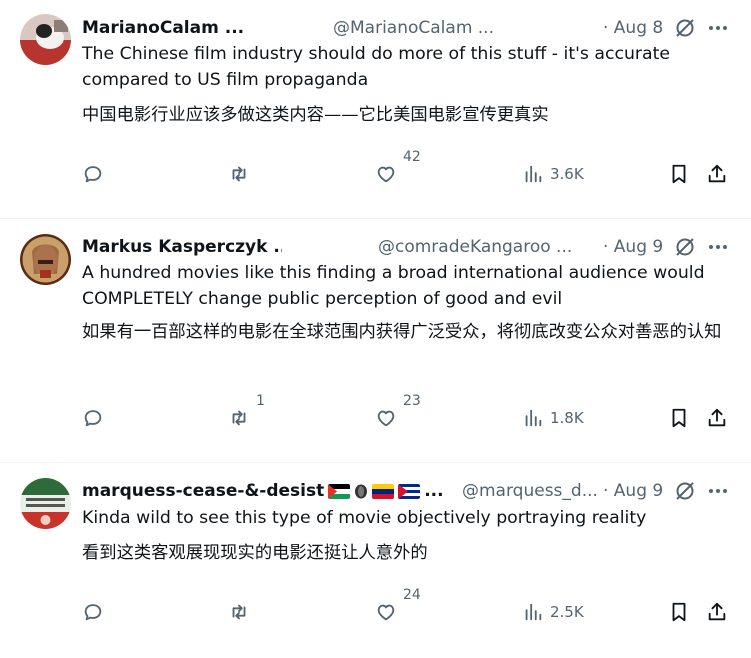 This screenshot has height=658, width=751. I want to click on views-button: 3.6K, so click(553, 174).